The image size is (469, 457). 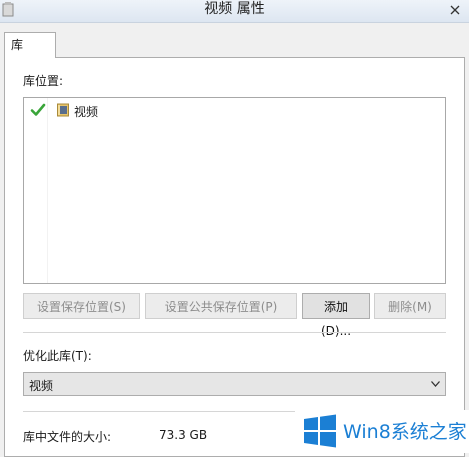 I want to click on windows-logo-icon, so click(x=320, y=431).